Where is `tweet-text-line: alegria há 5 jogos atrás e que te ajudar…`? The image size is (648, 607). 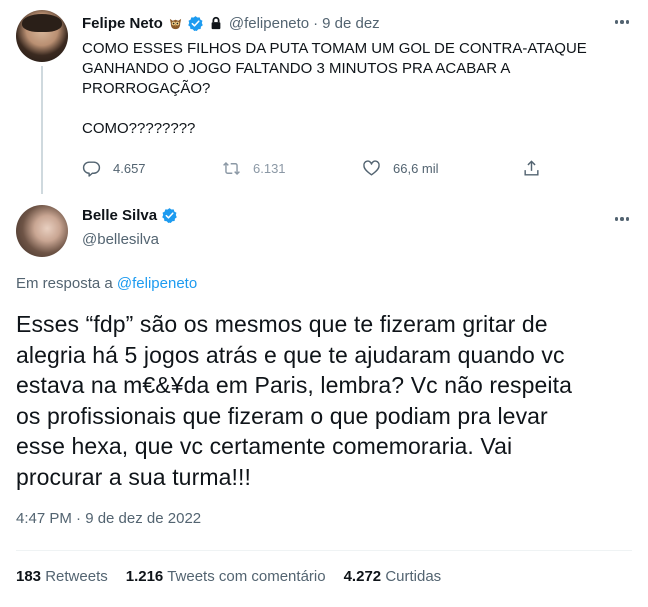
tweet-text-line: alegria há 5 jogos atrás e que te ajudar… is located at coordinates (290, 354).